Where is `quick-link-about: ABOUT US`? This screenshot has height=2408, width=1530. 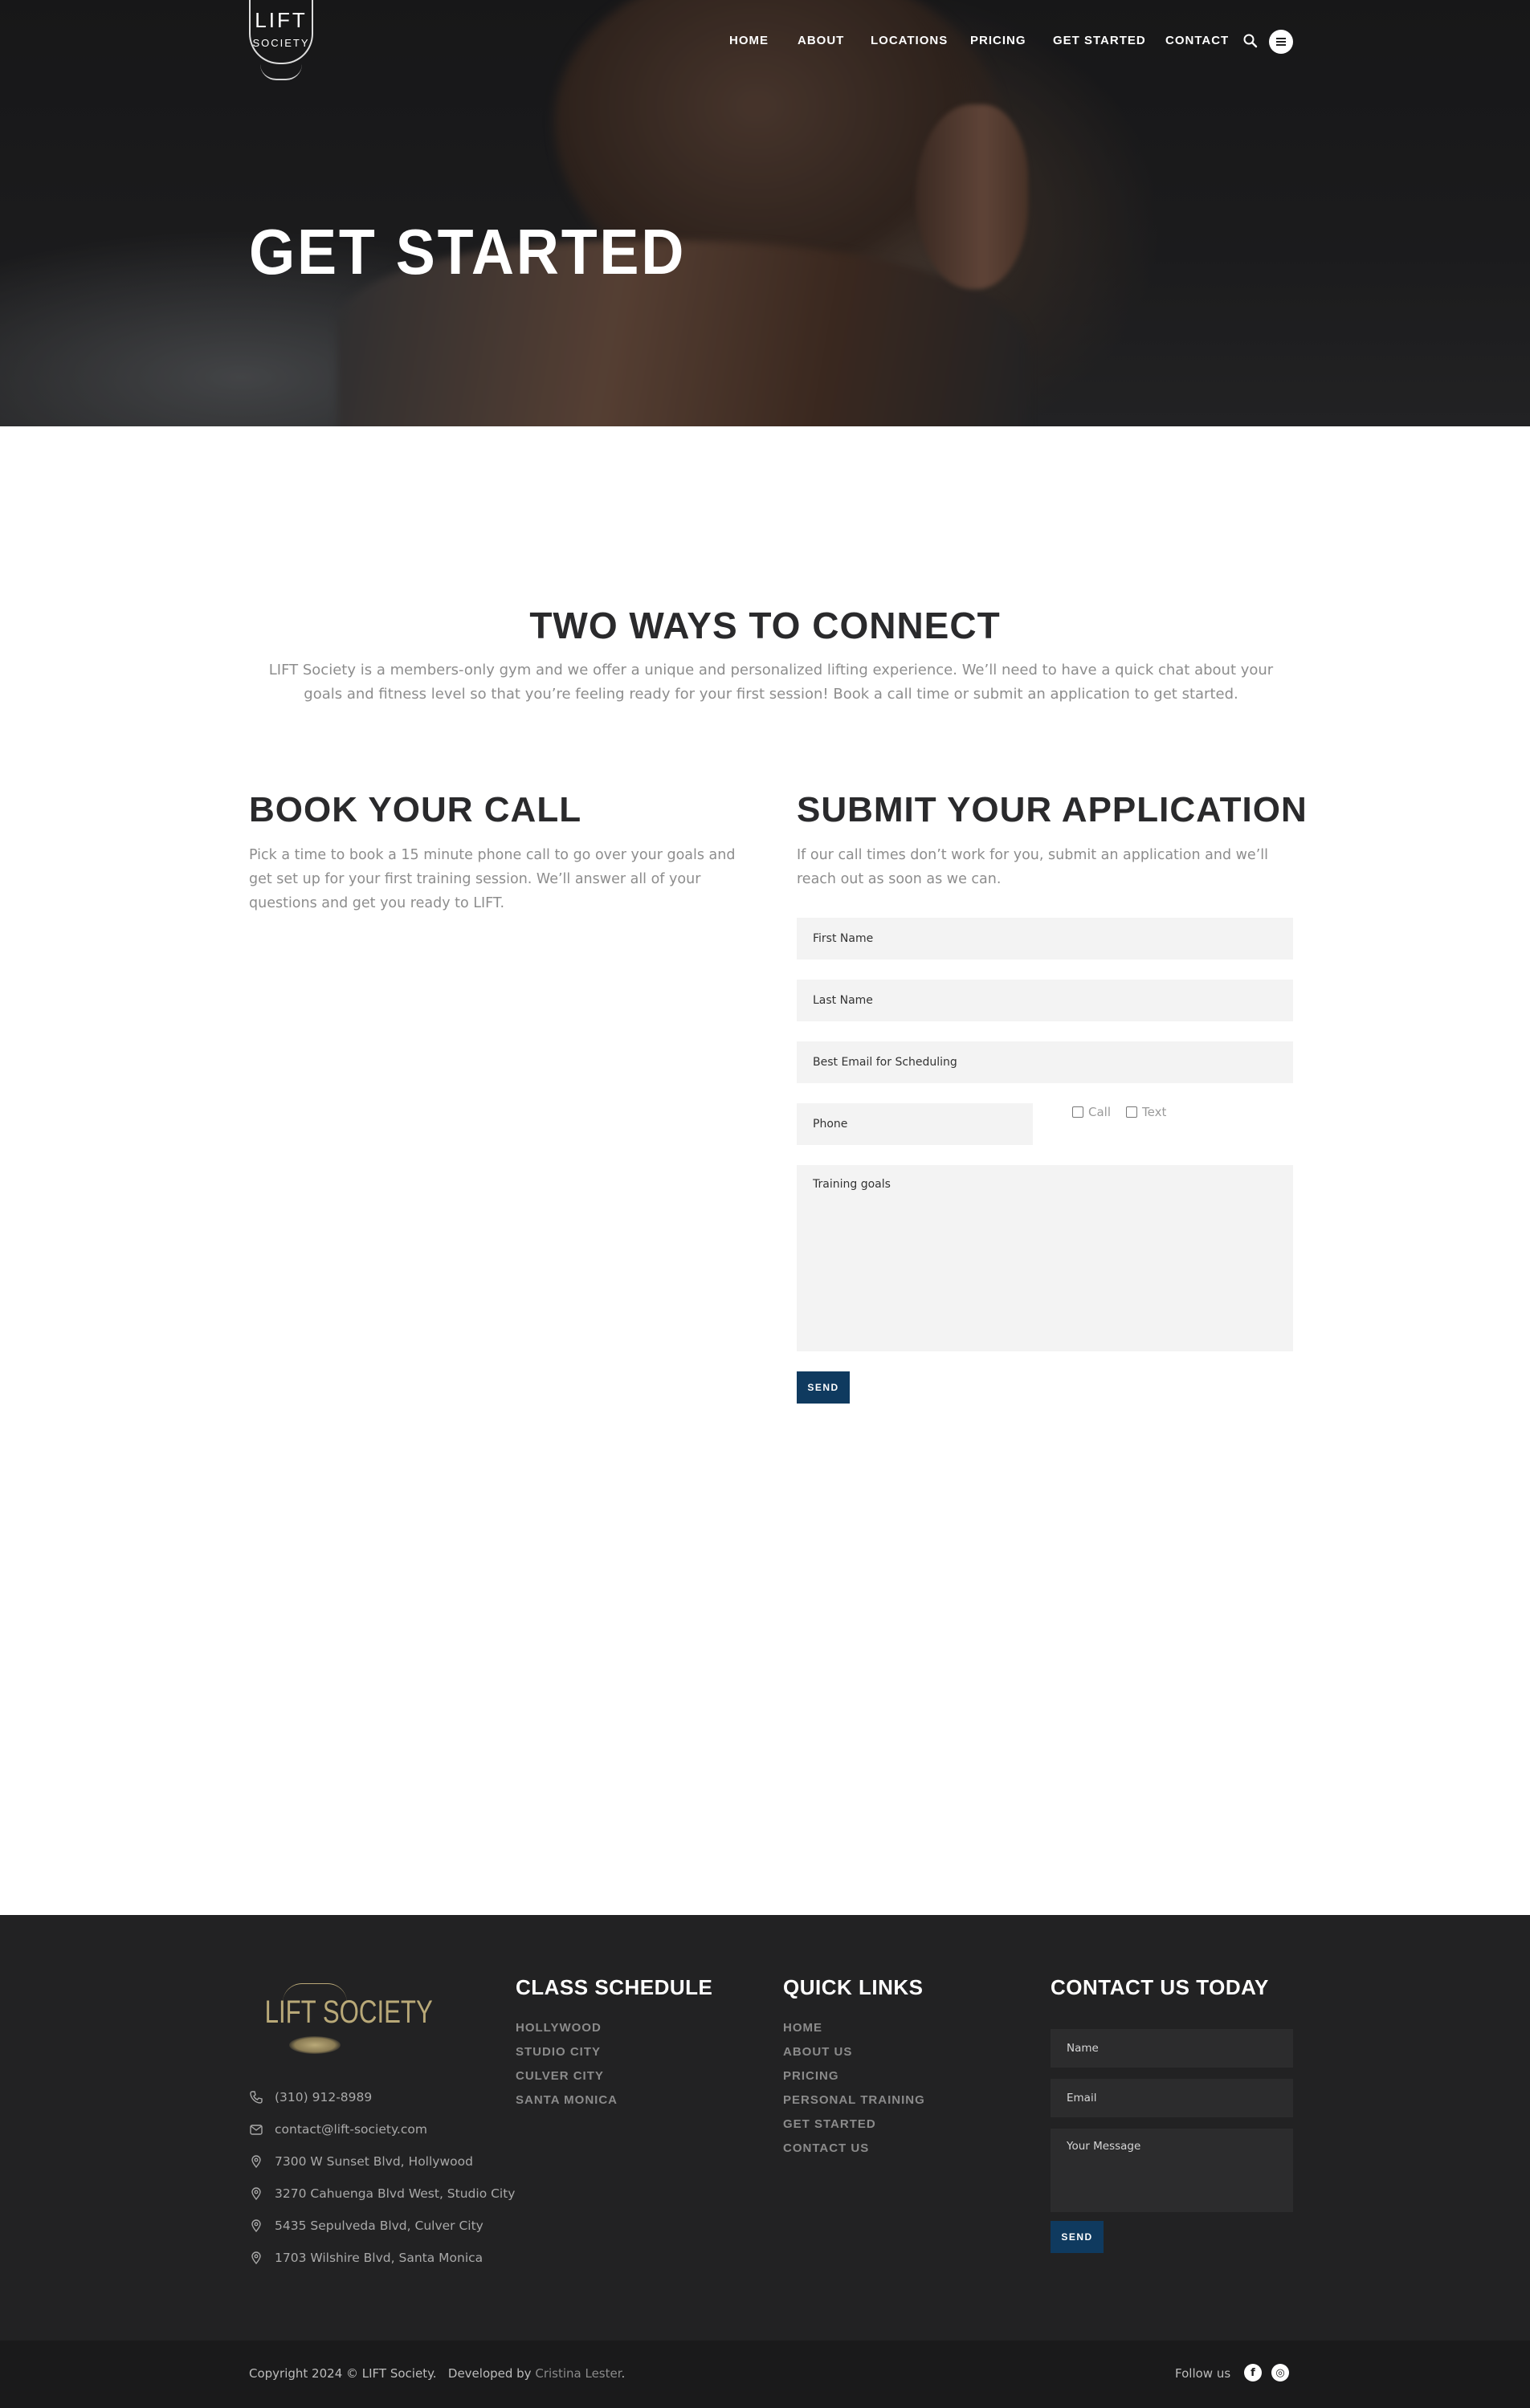
quick-link-about: ABOUT US is located at coordinates (817, 2052).